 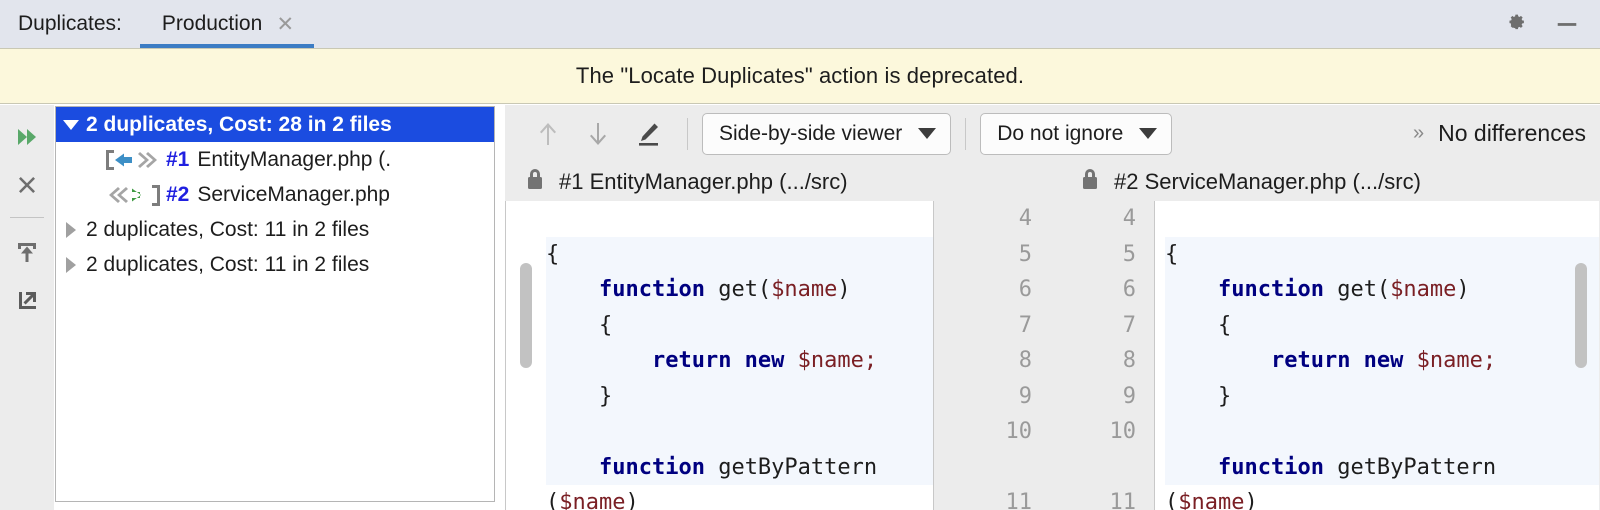 I want to click on gutter-left-number: 9, so click(x=1025, y=396).